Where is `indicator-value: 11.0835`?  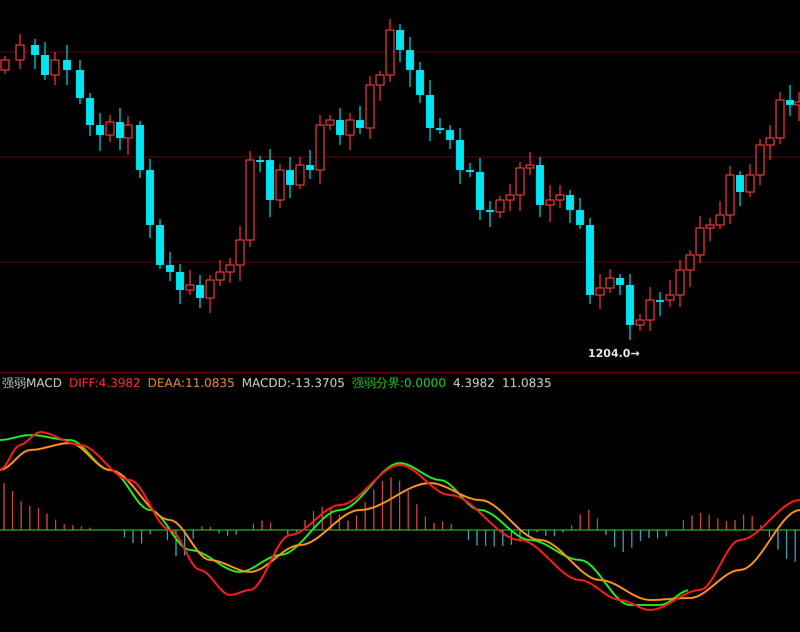 indicator-value: 11.0835 is located at coordinates (527, 383).